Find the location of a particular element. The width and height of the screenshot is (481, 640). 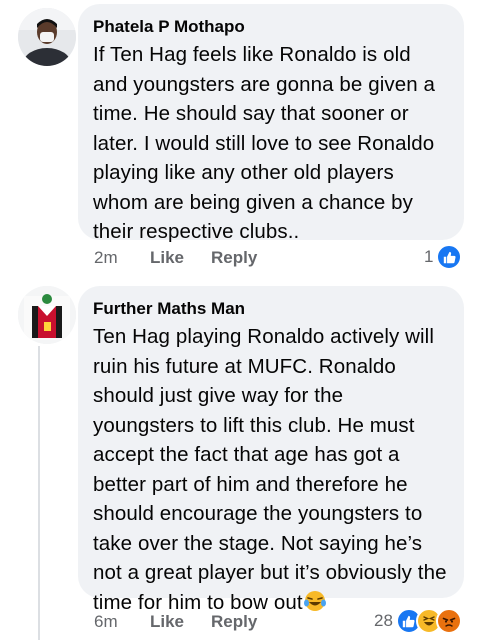

thread-line is located at coordinates (39, 493).